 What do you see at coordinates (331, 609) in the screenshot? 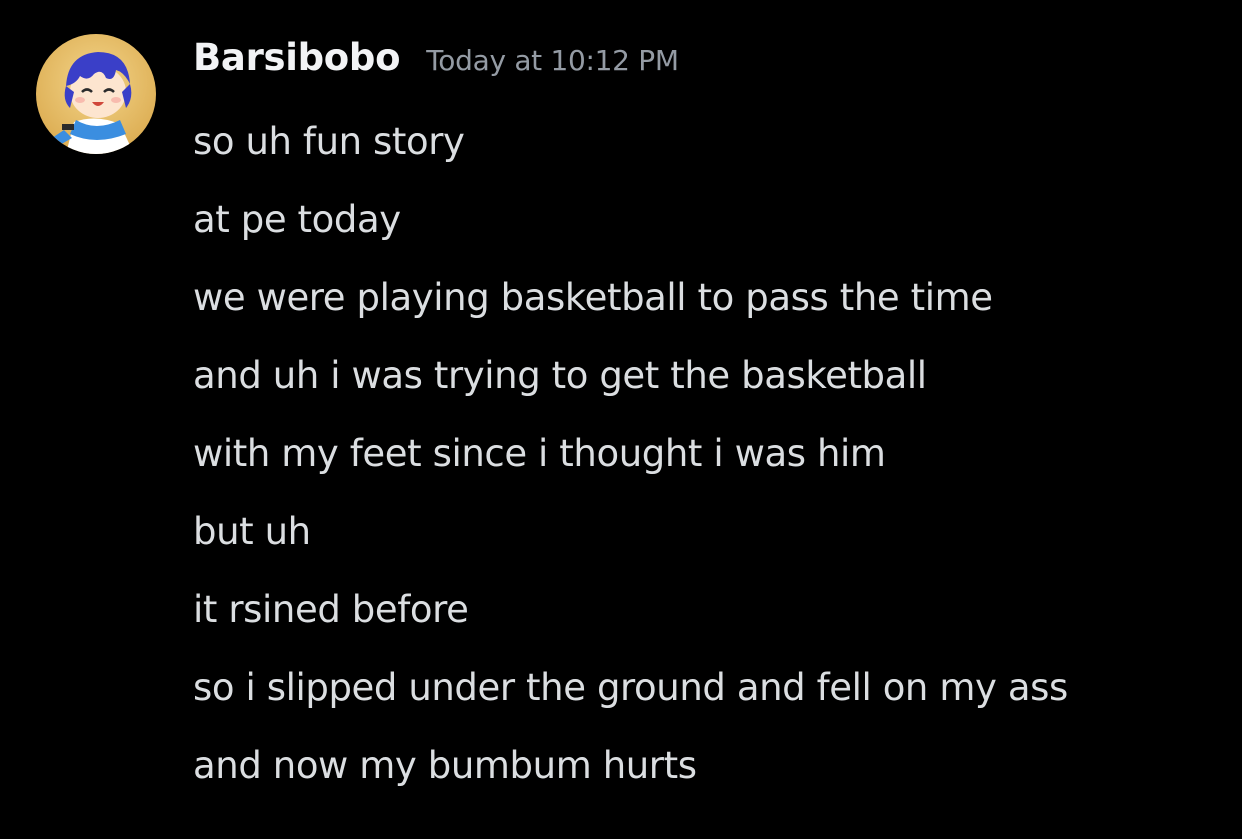
I see `message-line: it rsined before` at bounding box center [331, 609].